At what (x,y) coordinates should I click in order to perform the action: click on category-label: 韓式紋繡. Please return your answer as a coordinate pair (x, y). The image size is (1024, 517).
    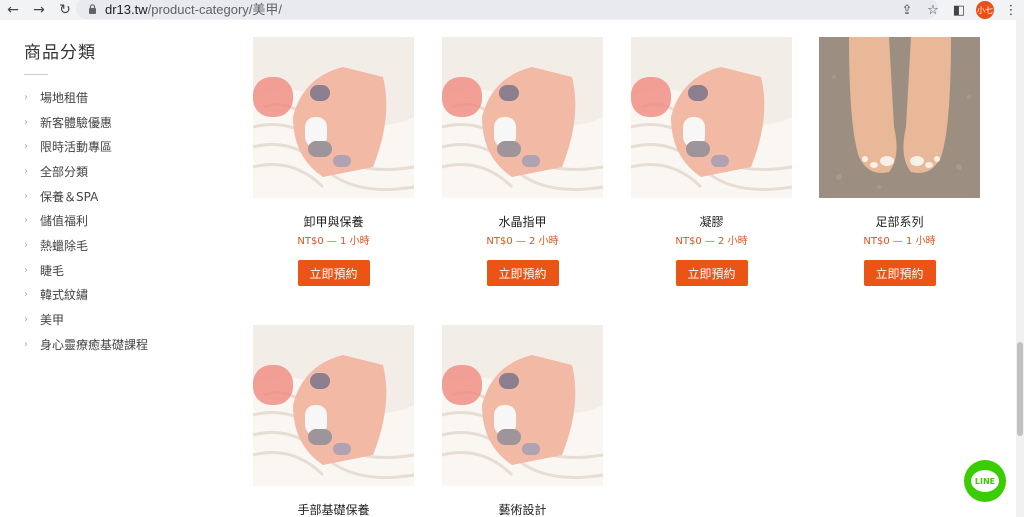
    Looking at the image, I should click on (64, 295).